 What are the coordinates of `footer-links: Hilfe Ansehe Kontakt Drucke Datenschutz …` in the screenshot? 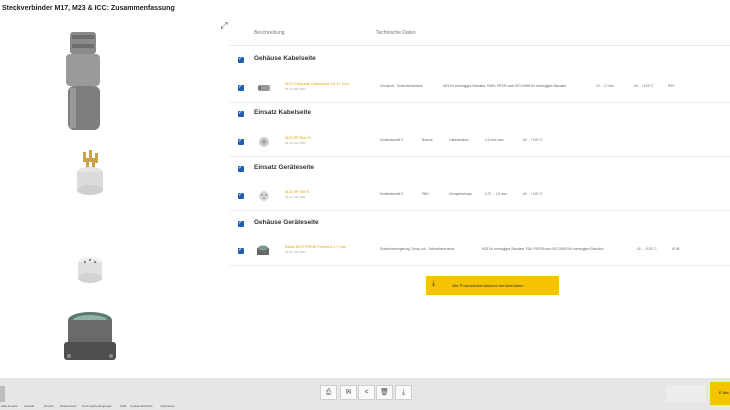 It's located at (365, 407).